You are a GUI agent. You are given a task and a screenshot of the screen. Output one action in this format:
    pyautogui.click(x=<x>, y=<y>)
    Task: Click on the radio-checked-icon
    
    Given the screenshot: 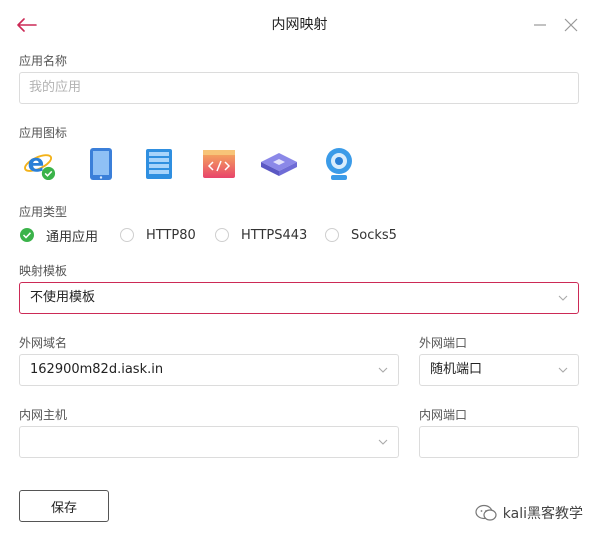 What is the action you would take?
    pyautogui.click(x=27, y=235)
    